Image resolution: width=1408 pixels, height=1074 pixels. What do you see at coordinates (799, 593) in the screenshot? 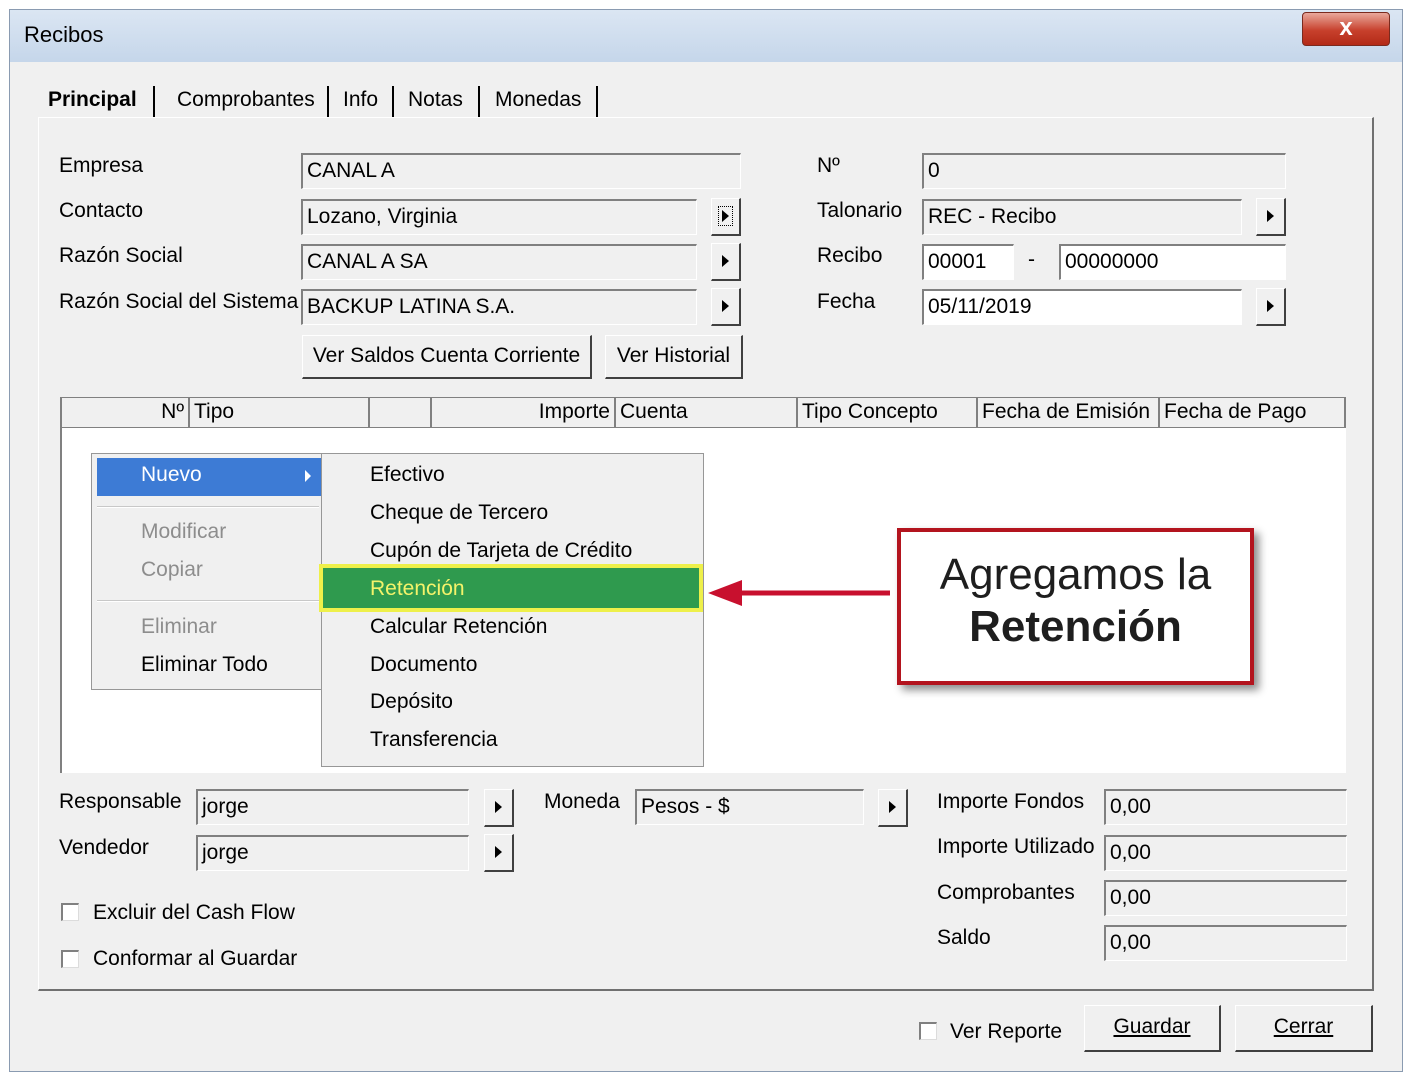
I see `annotation-arrow-icon` at bounding box center [799, 593].